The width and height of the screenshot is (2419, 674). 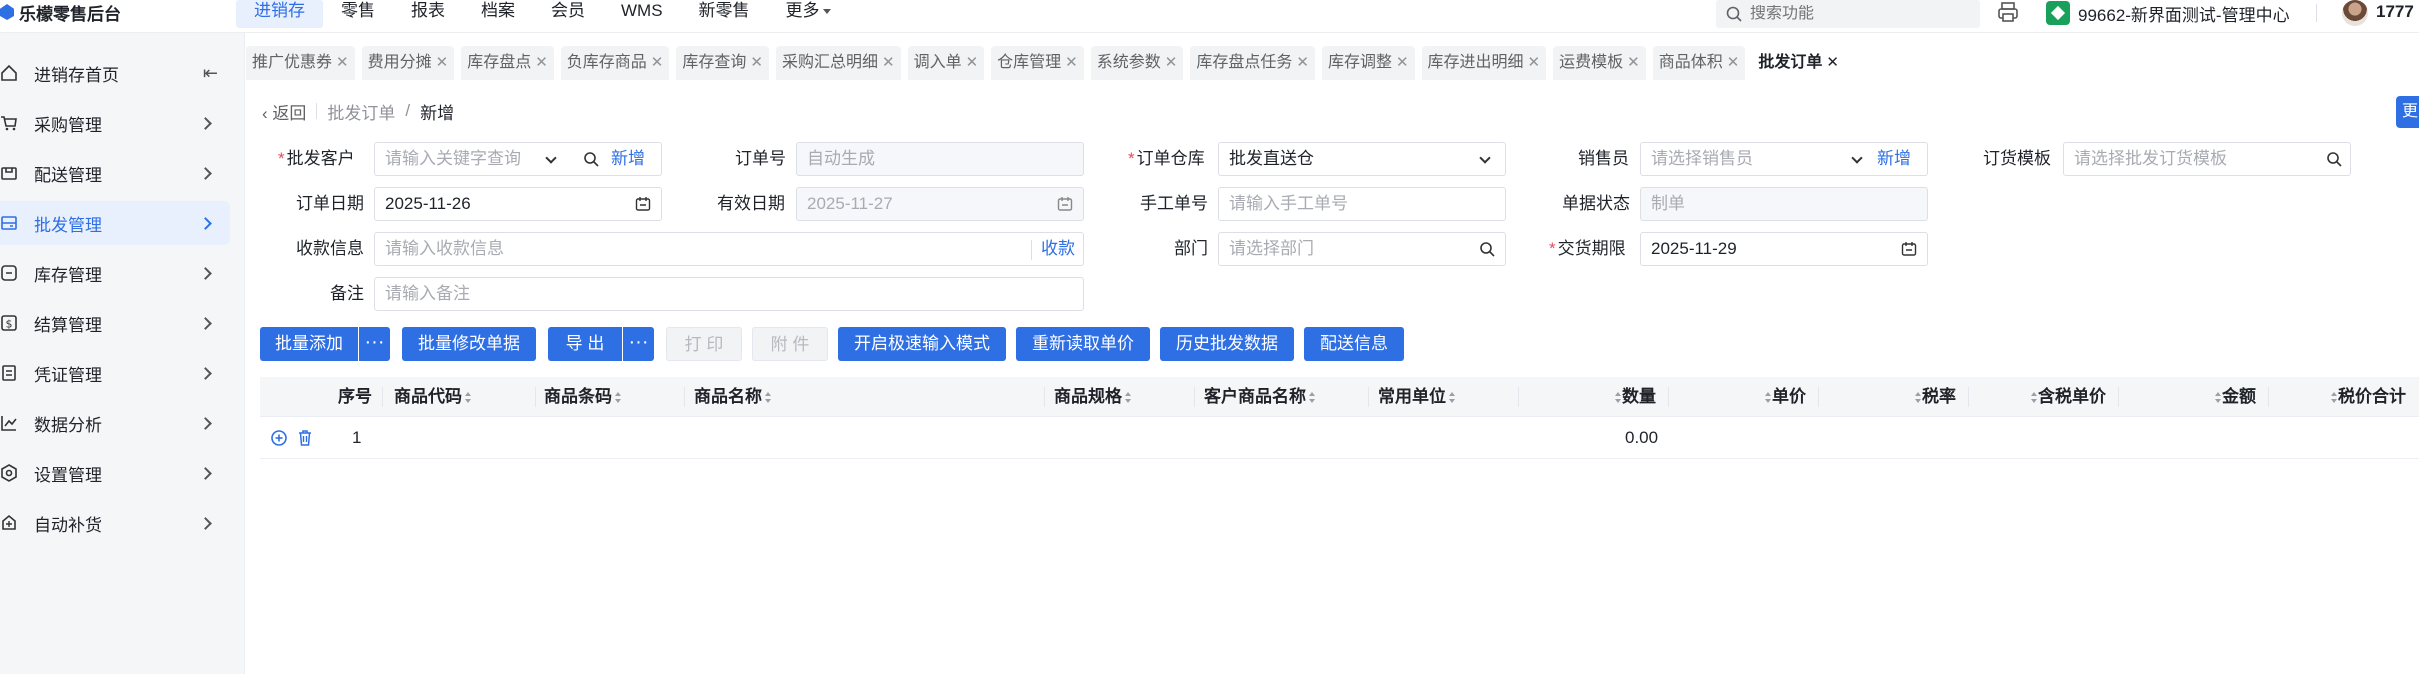 What do you see at coordinates (115, 523) in the screenshot?
I see `sidebar-item-replenish: 自动补货` at bounding box center [115, 523].